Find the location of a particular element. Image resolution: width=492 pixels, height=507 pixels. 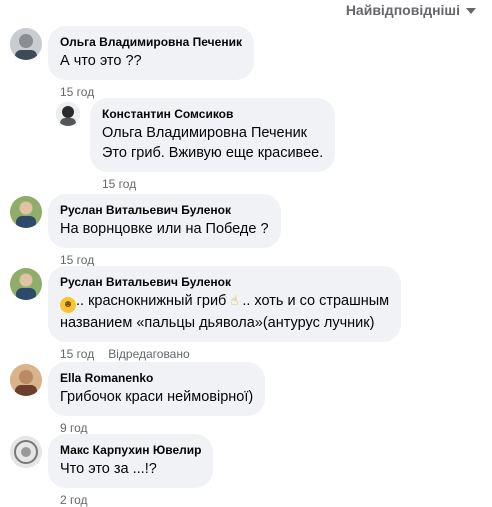

sort-dropdown: Найвідповідніші is located at coordinates (411, 10).